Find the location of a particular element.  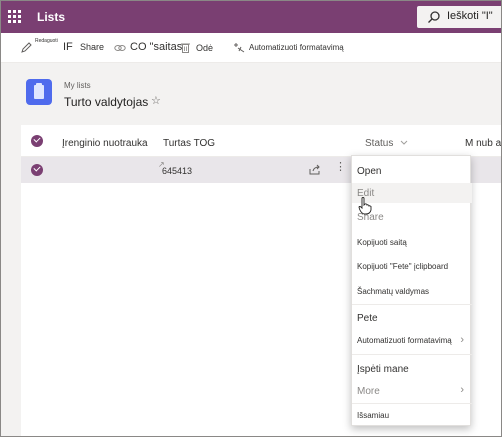

share-icon is located at coordinates (315, 169).